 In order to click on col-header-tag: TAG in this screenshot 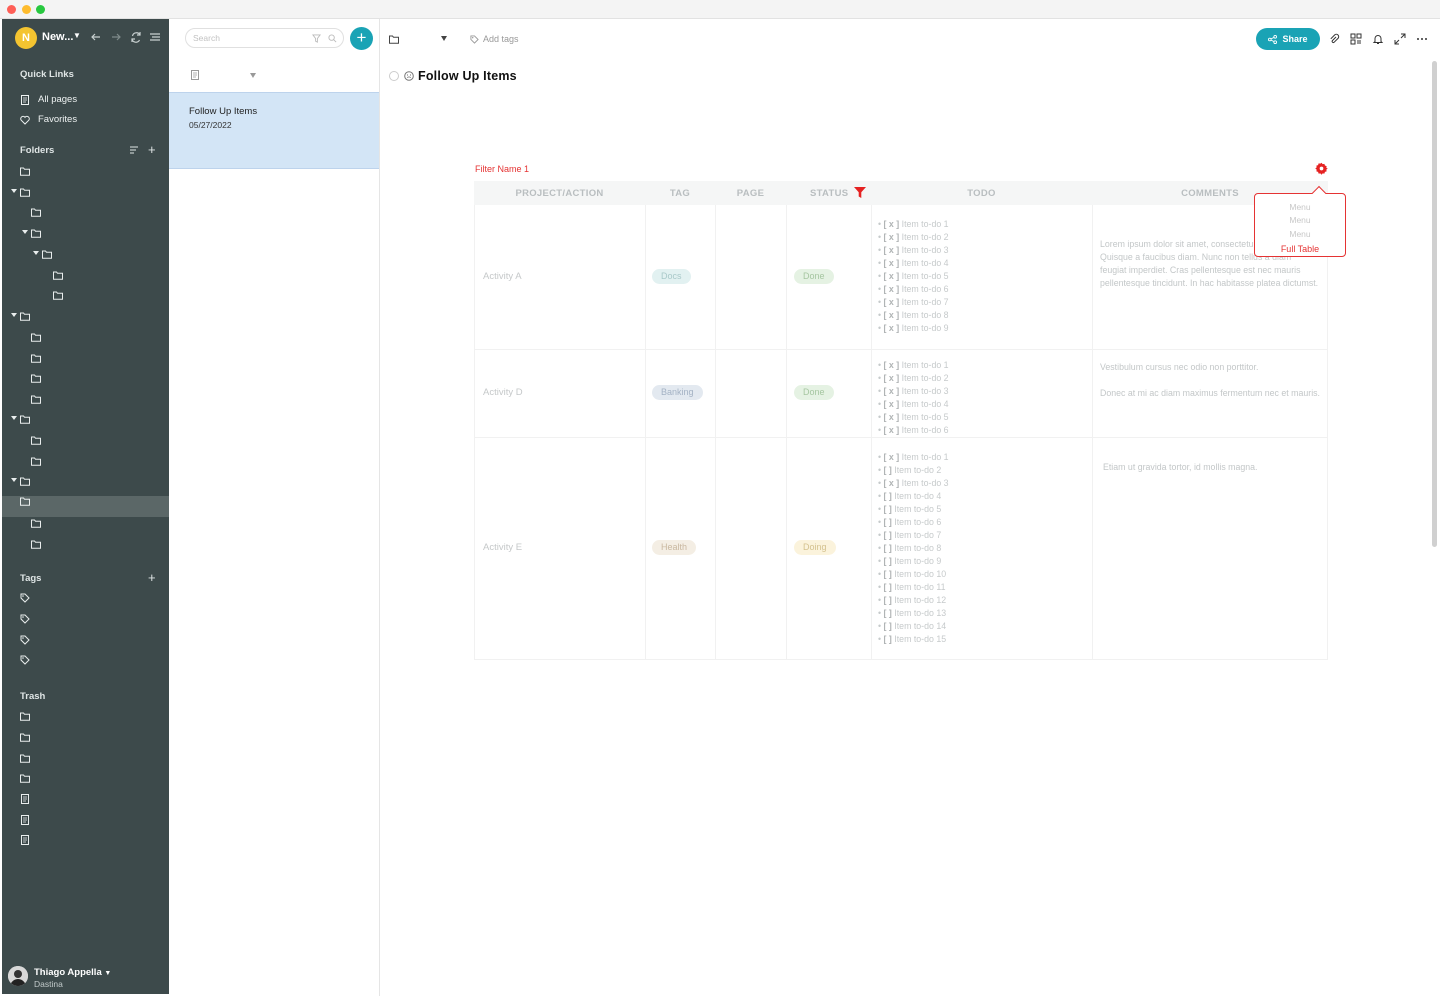, I will do `click(680, 193)`.